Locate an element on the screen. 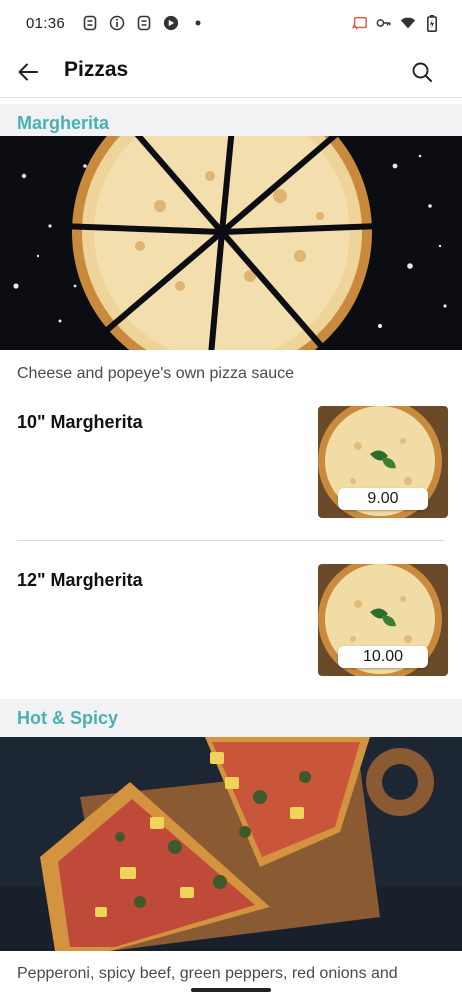 Image resolution: width=462 pixels, height=1000 pixels. section-title: Margherita is located at coordinates (63, 122).